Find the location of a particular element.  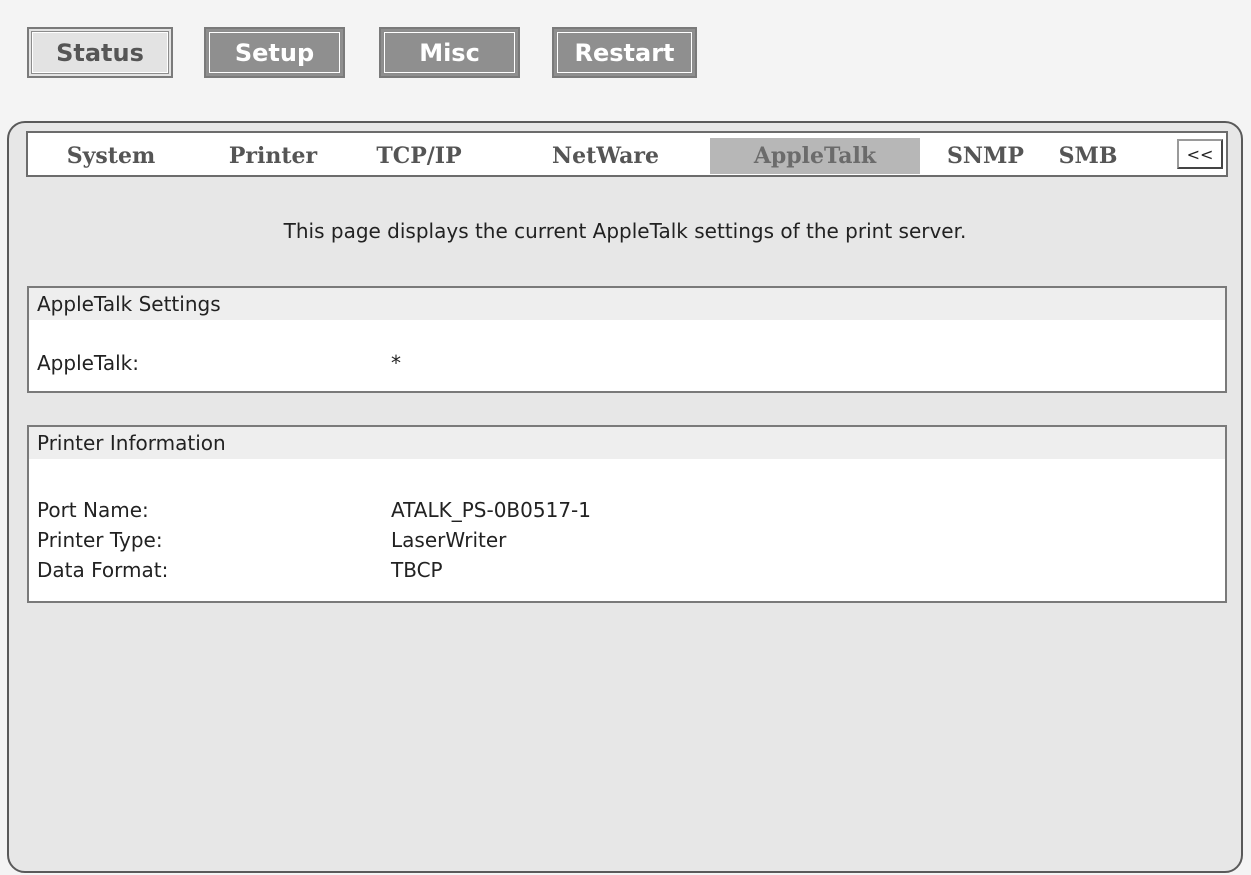

printer-type-row: Printer Type: LaserWriter is located at coordinates (627, 540).